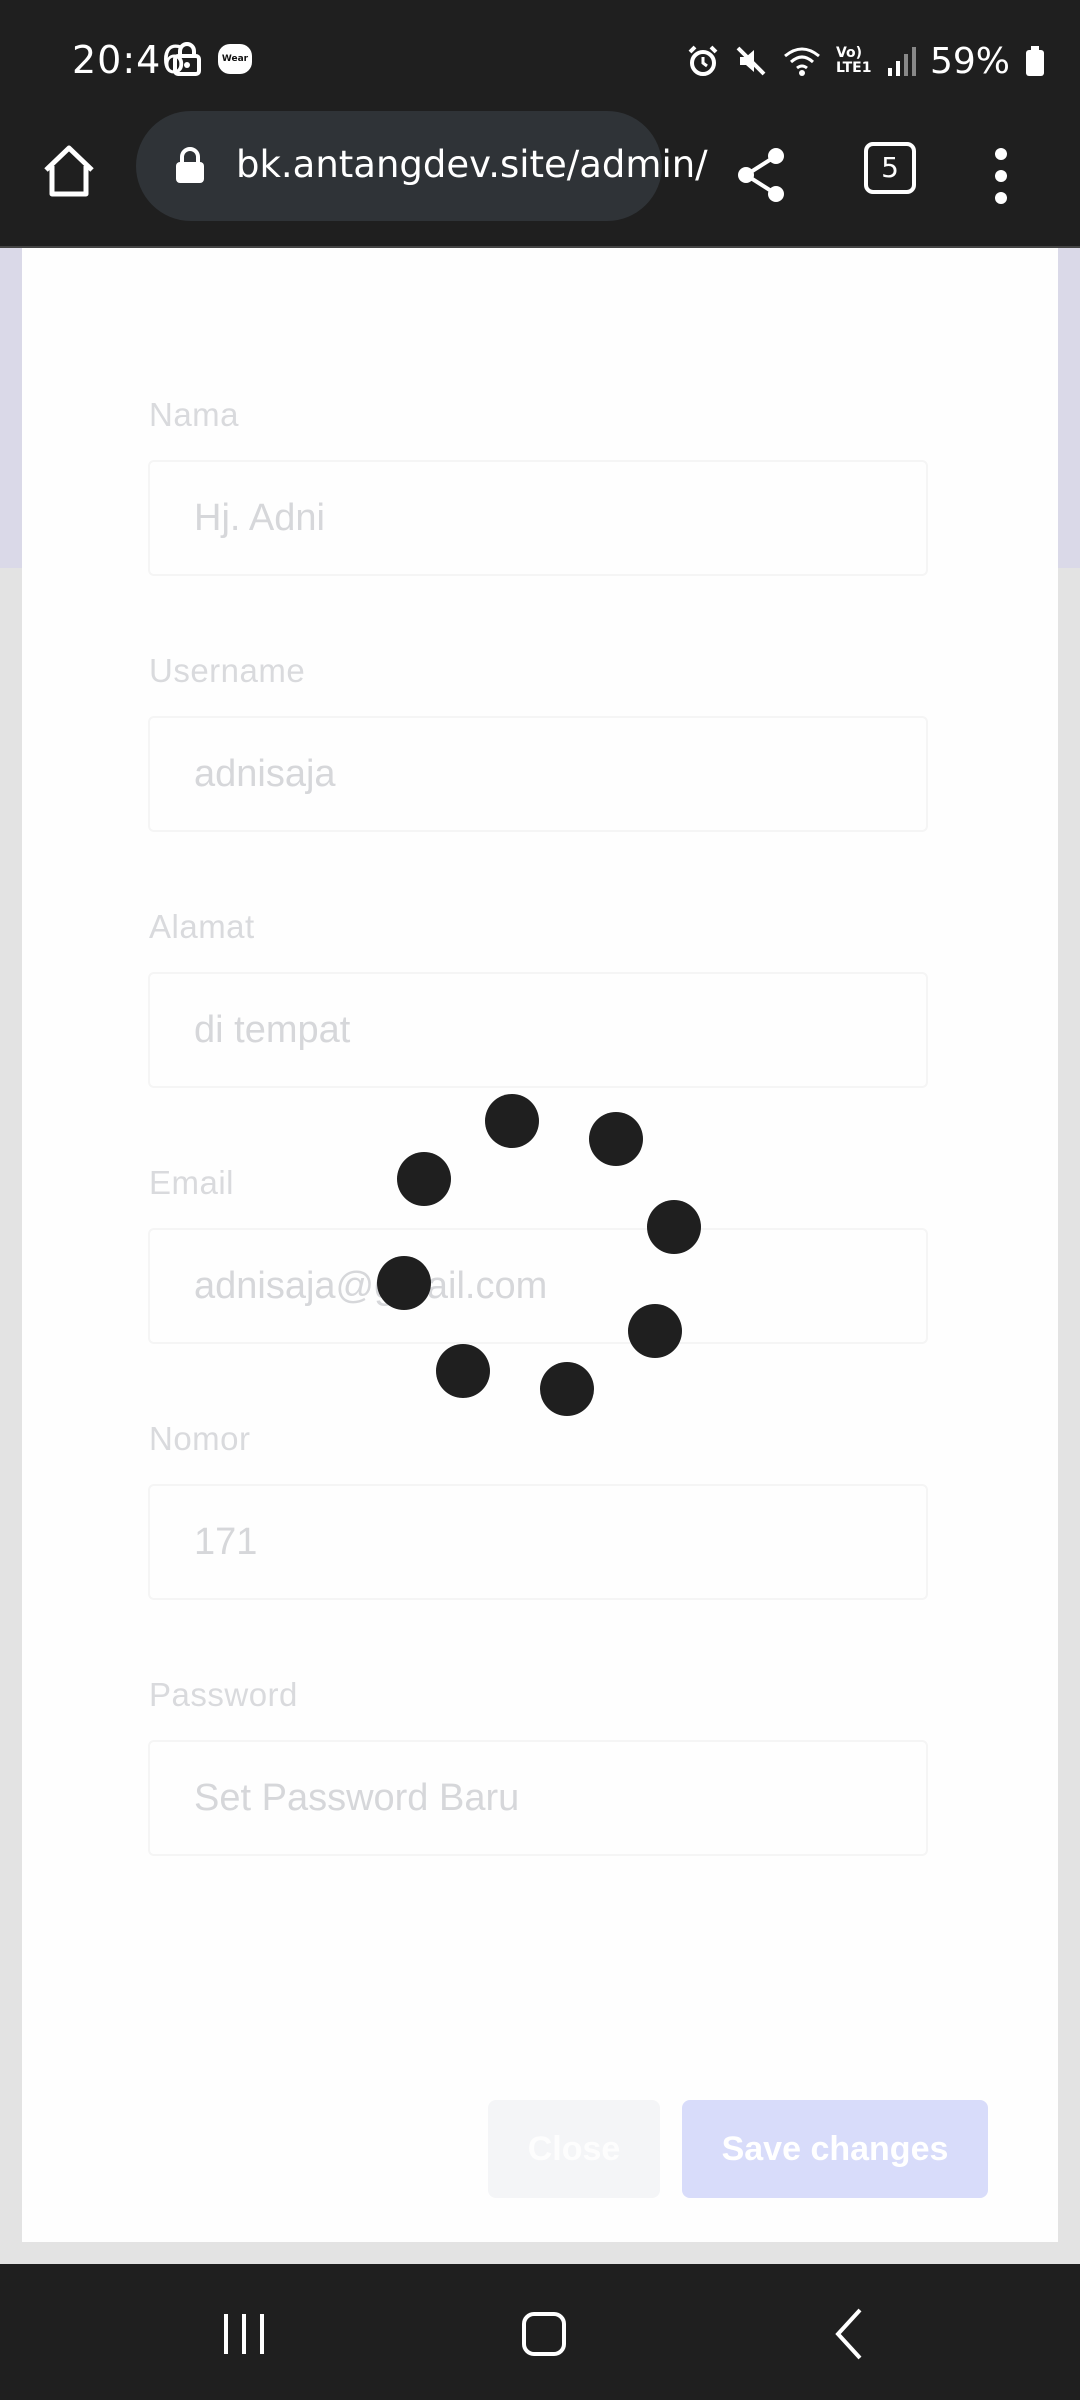 Image resolution: width=1080 pixels, height=2400 pixels. Describe the element at coordinates (538, 1798) in the screenshot. I see `password-input: Set Password Baru` at that location.